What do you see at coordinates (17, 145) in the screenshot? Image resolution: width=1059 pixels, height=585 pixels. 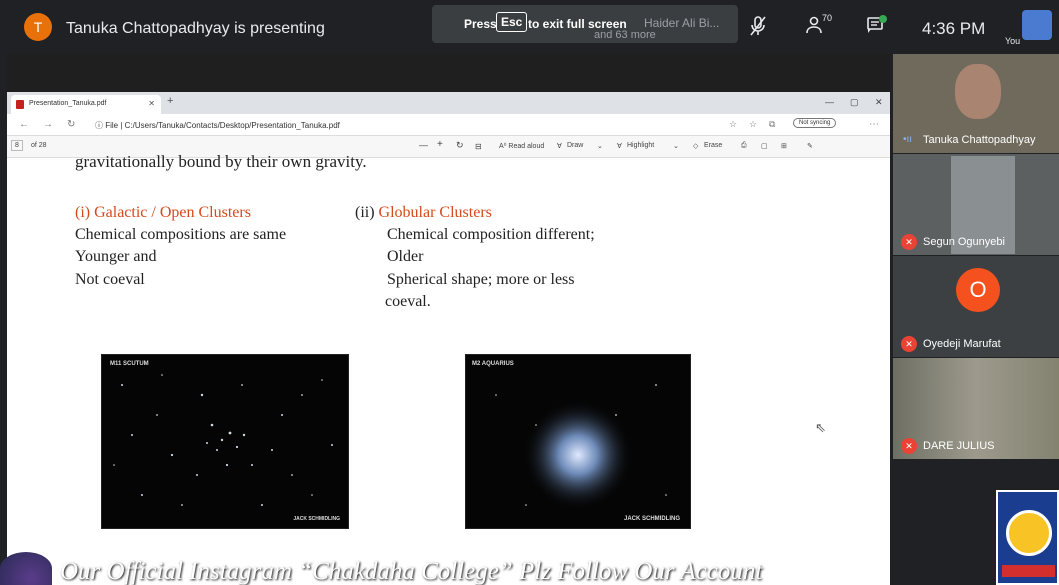 I see `page-number-input: 8` at bounding box center [17, 145].